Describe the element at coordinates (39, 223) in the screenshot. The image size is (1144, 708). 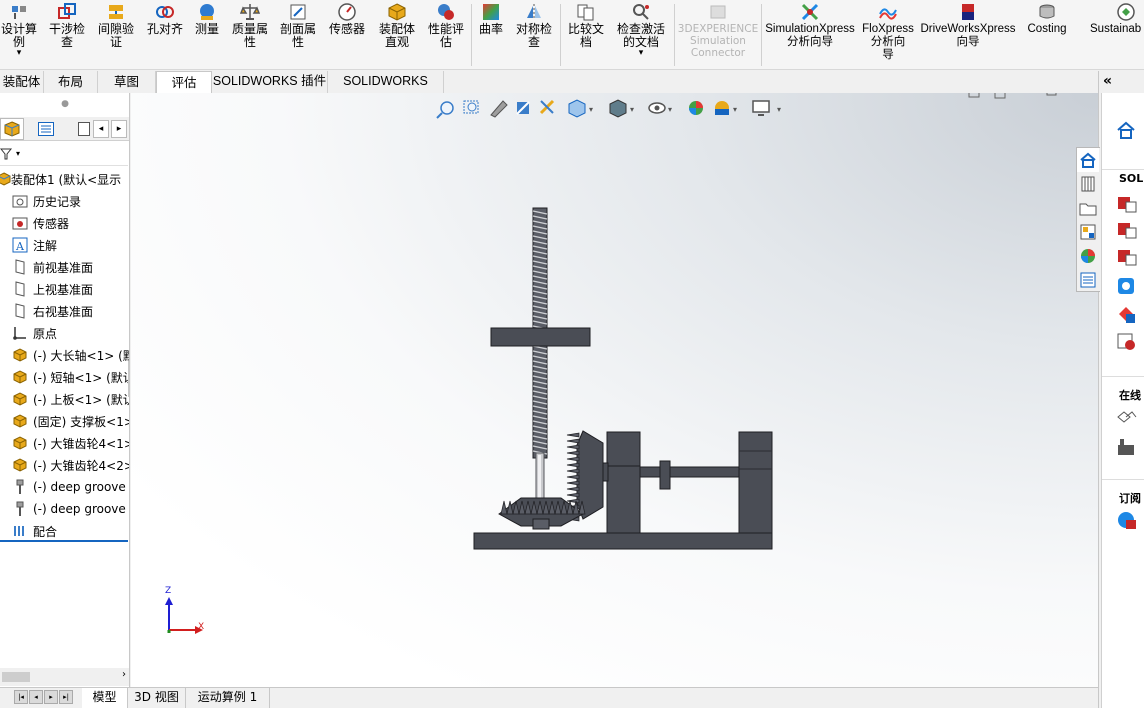
I see `tree-item: 传感器` at that location.